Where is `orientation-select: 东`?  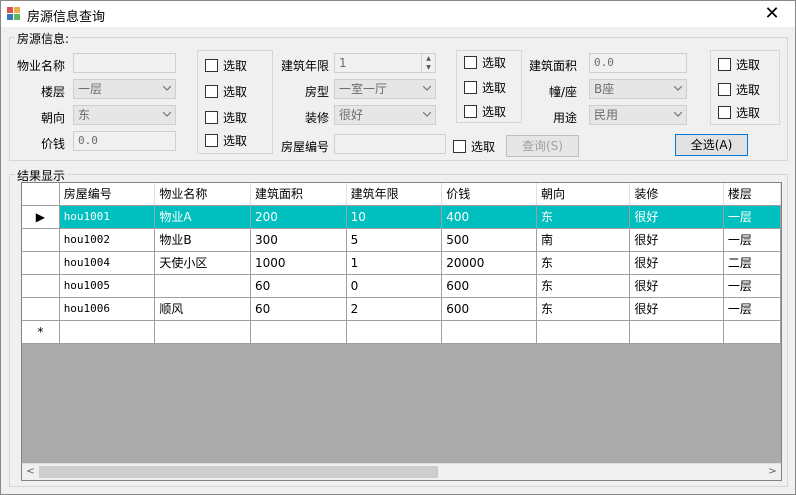 orientation-select: 东 is located at coordinates (124, 115).